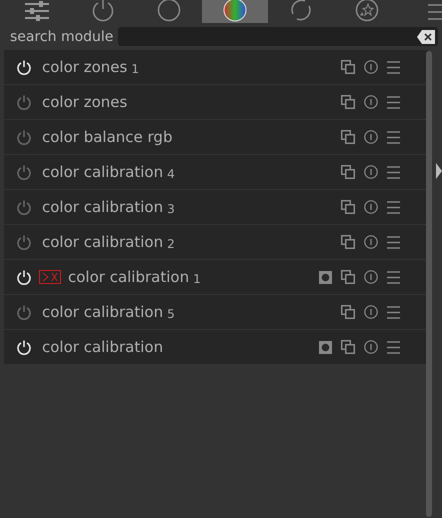  I want to click on menu-icon, so click(435, 11).